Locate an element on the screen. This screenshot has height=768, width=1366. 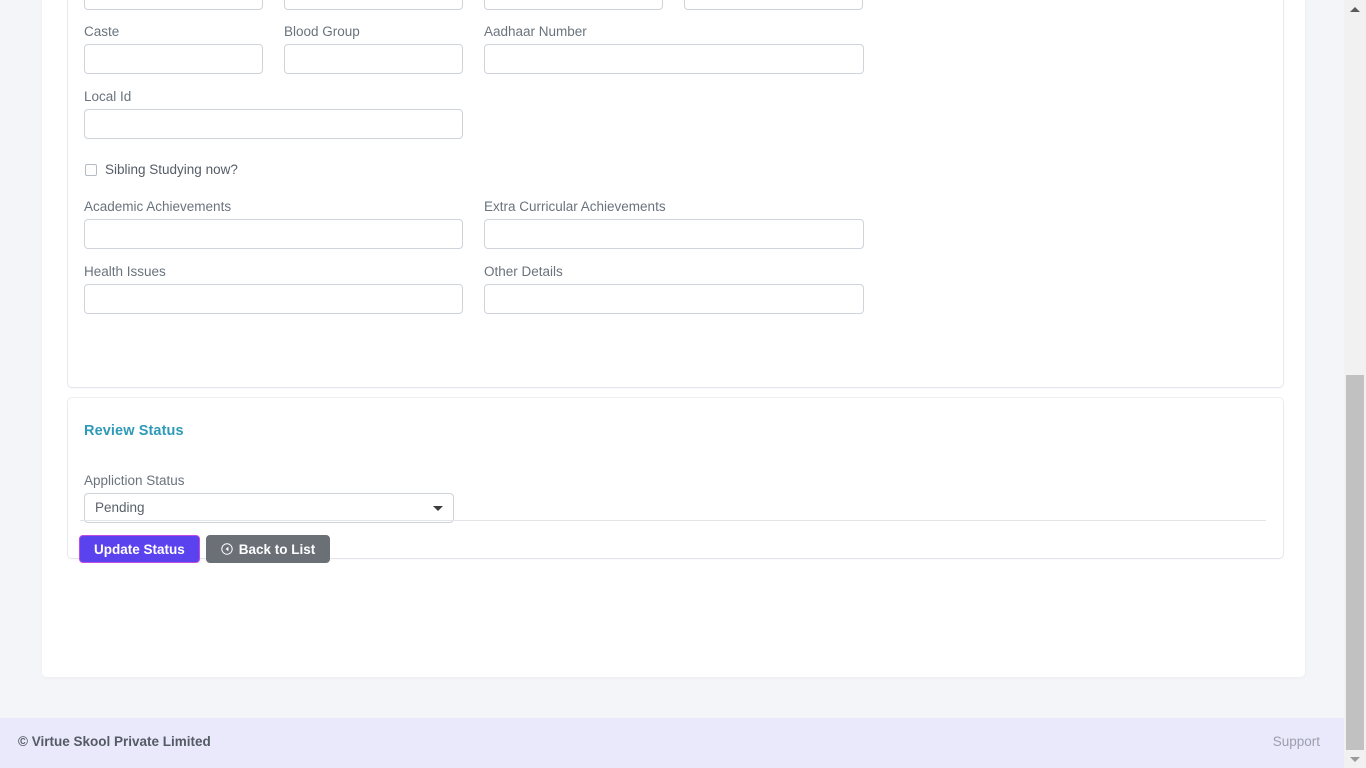
field-health-issues: Health Issues is located at coordinates (273, 289).